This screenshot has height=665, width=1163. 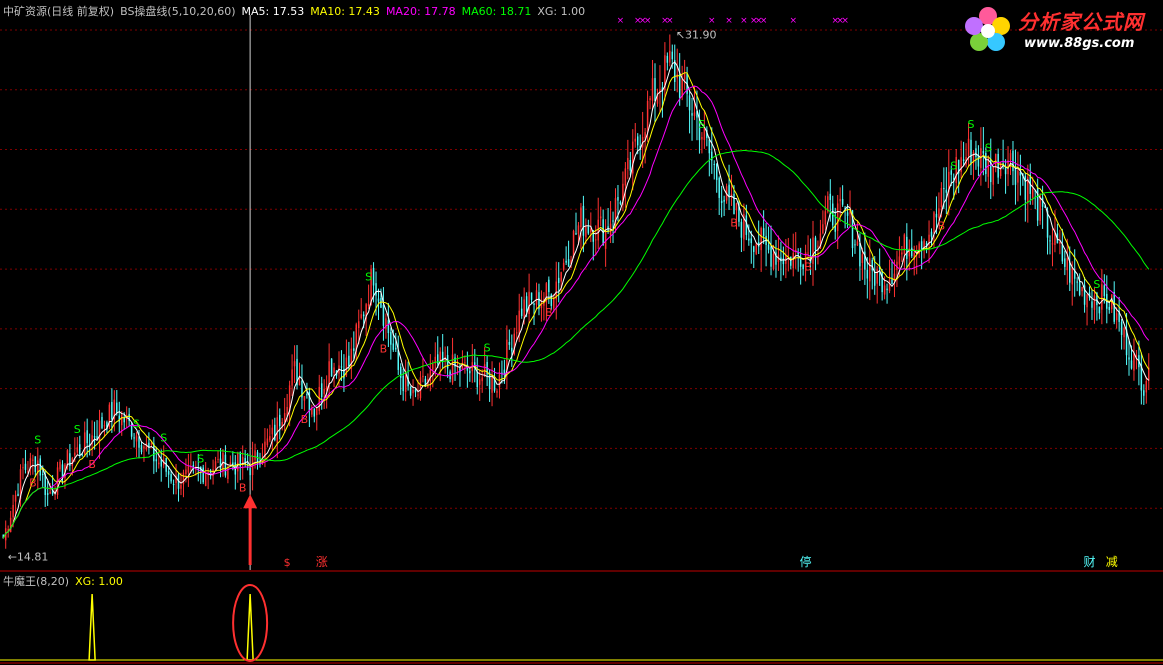 What do you see at coordinates (648, 21) in the screenshot?
I see `top-x-mark: ×` at bounding box center [648, 21].